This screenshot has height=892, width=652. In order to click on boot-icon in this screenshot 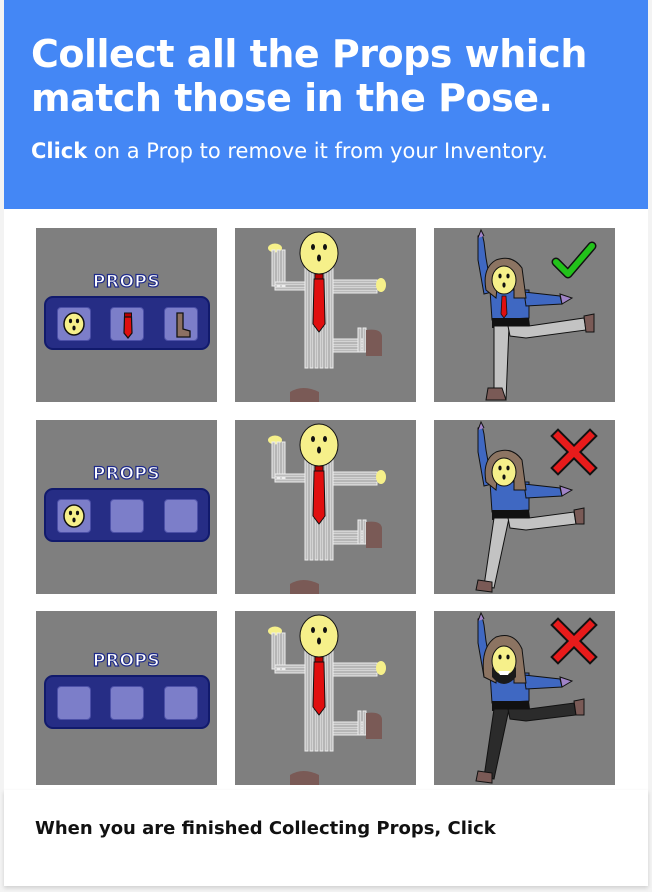, I will do `click(183, 325)`.